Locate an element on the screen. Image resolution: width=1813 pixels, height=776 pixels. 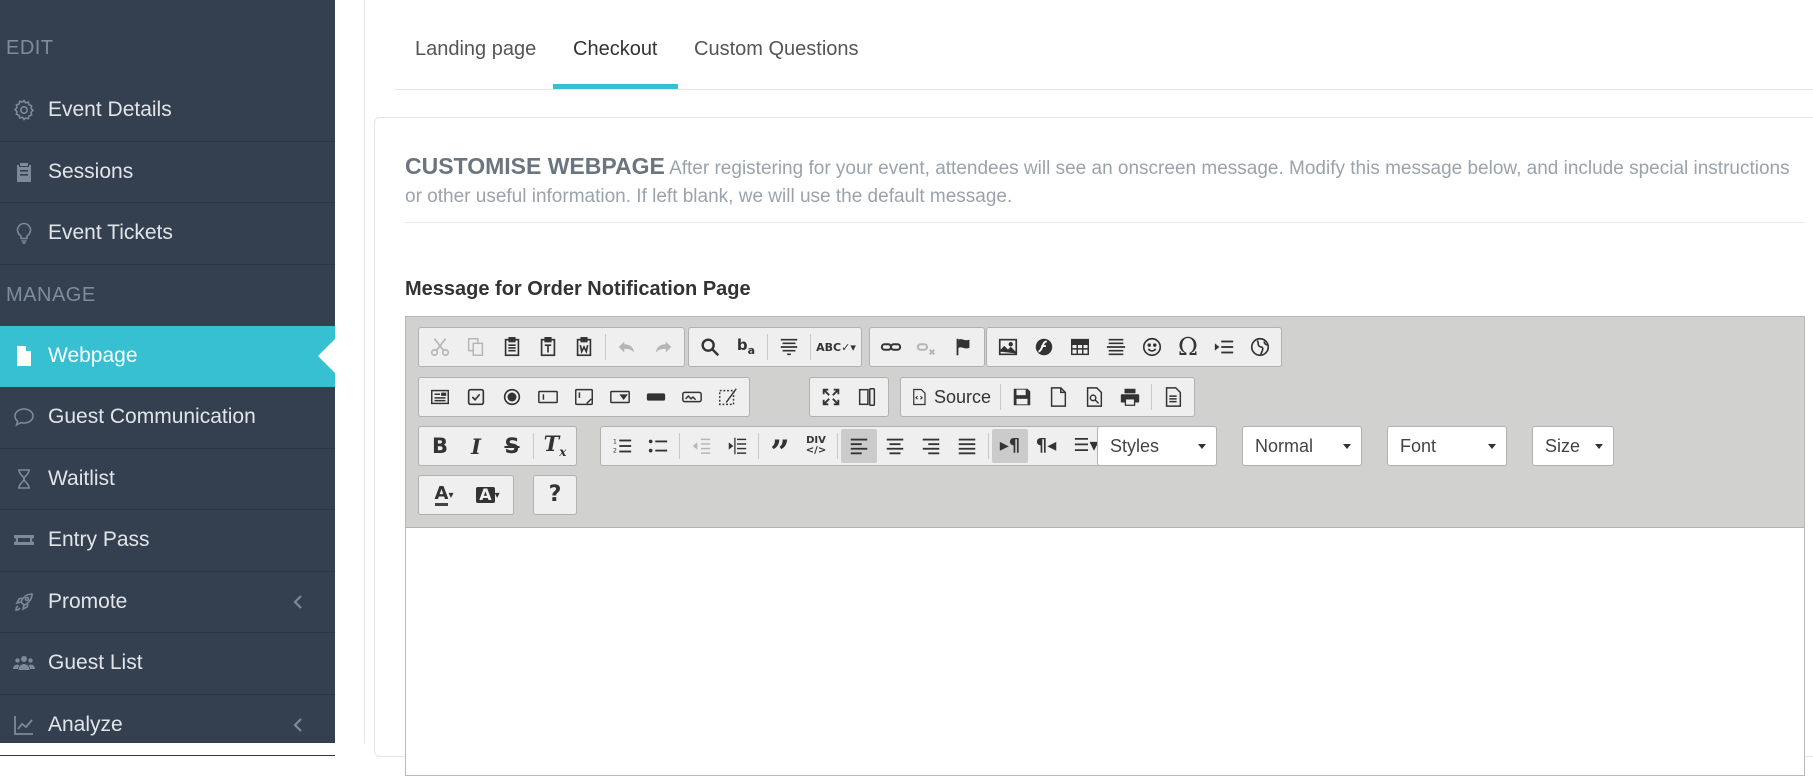
remove-format-icon: Tx is located at coordinates (555, 446).